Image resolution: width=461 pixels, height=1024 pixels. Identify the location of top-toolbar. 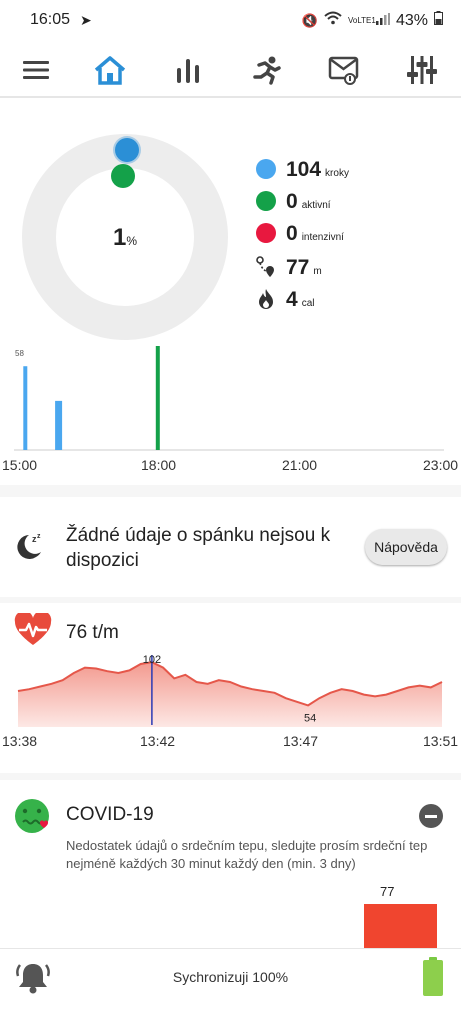
(230, 70).